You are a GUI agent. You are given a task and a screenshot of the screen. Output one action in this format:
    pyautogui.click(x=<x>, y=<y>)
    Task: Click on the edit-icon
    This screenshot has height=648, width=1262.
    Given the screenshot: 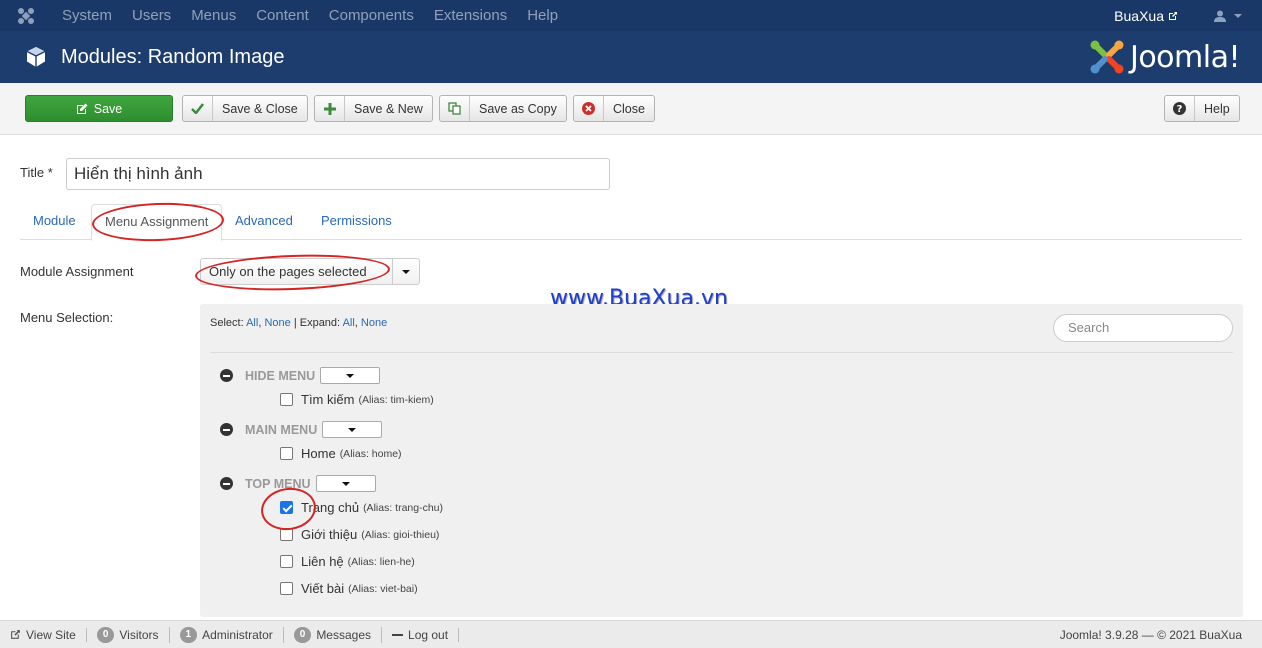 What is the action you would take?
    pyautogui.click(x=82, y=108)
    